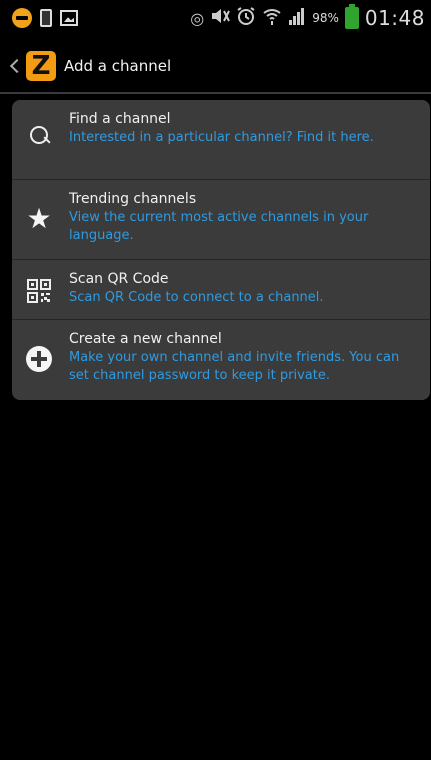 Image resolution: width=431 pixels, height=760 pixels. I want to click on clock: 01:48, so click(394, 18).